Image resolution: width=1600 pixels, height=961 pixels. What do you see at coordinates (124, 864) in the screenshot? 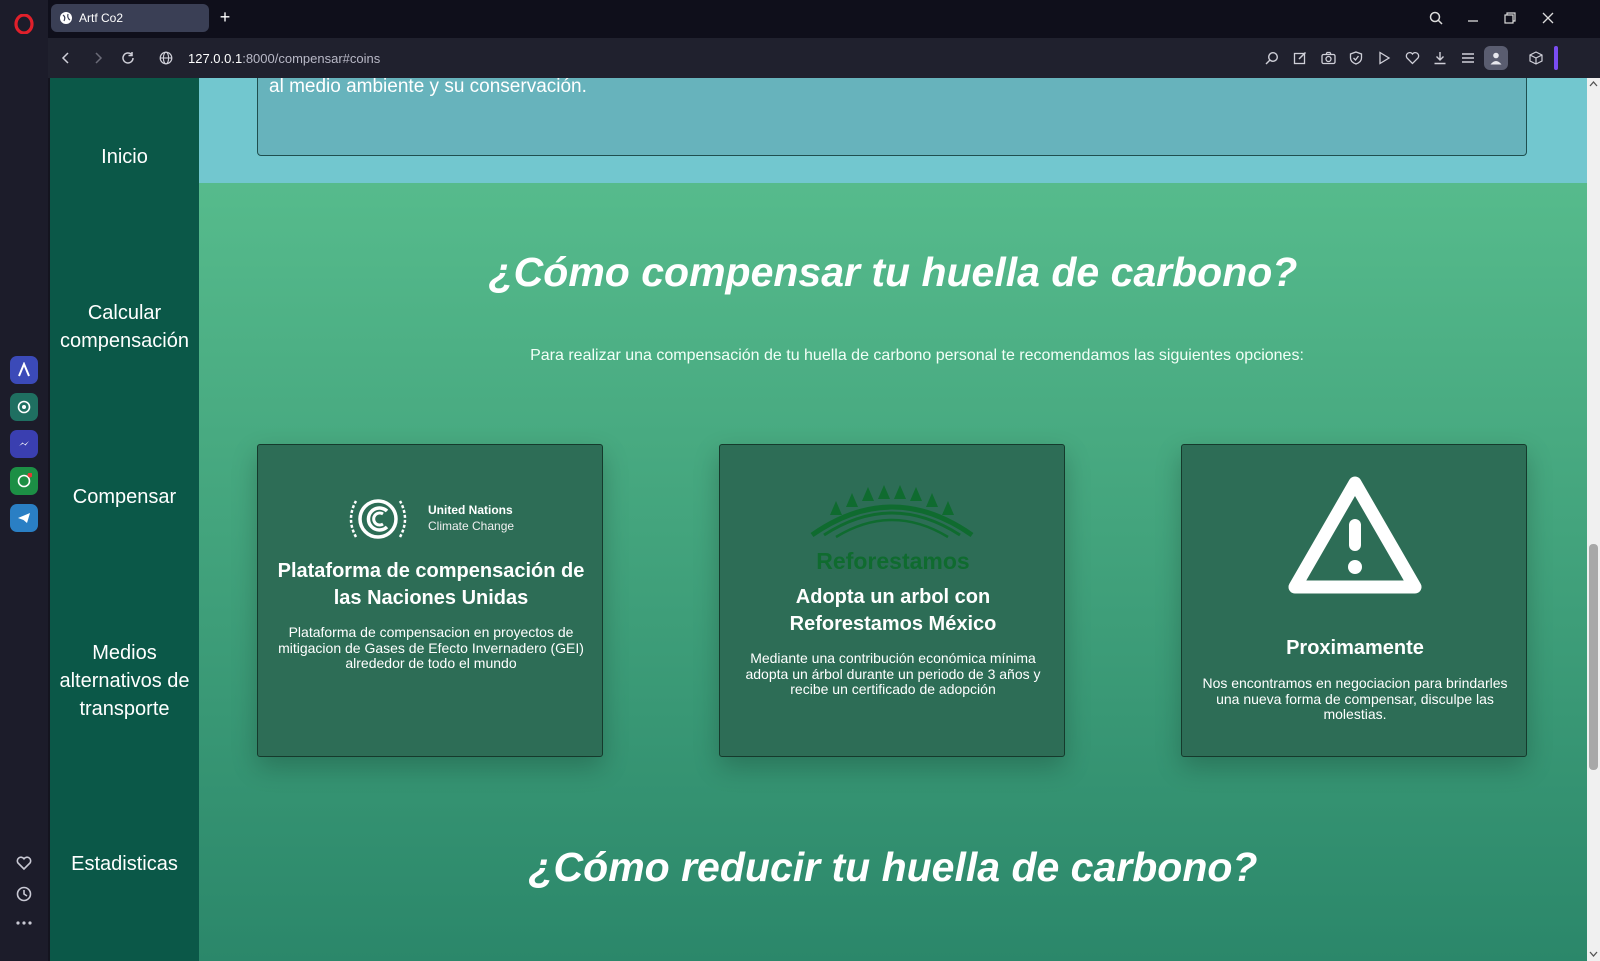
I see `nav-estadisticas: Estadisticas` at bounding box center [124, 864].